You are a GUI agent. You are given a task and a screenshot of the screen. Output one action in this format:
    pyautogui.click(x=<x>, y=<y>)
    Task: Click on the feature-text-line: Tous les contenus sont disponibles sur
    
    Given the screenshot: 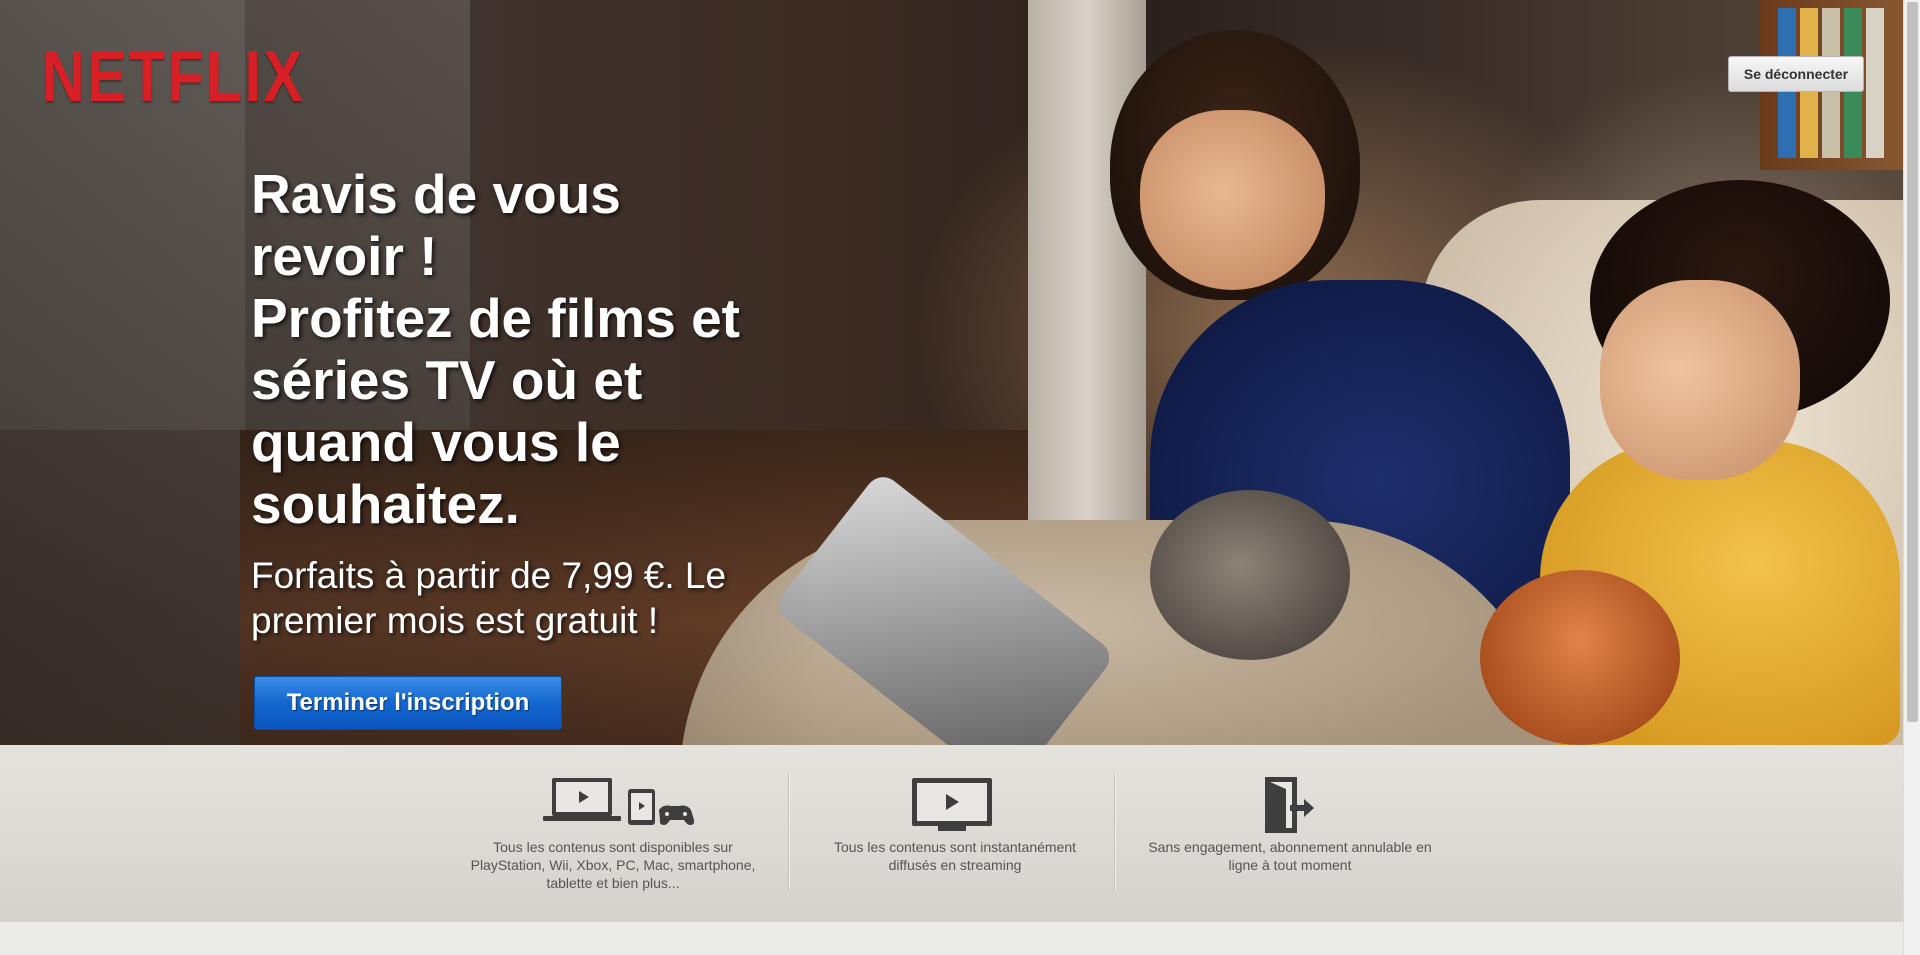 What is the action you would take?
    pyautogui.click(x=613, y=847)
    